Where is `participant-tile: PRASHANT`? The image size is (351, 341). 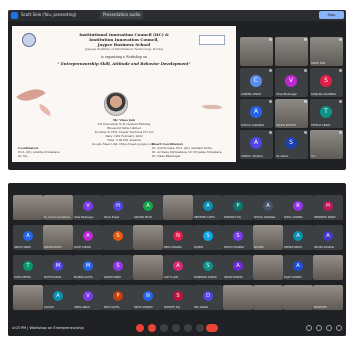
participant-tile: PRASHANT is located at coordinates (328, 297).